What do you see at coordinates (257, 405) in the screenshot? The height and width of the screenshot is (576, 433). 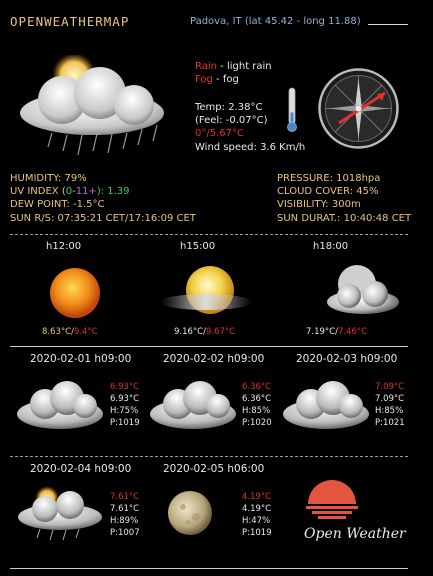 I see `daily-info-2: 6.36°C 6.36°C H:85% P:1020` at bounding box center [257, 405].